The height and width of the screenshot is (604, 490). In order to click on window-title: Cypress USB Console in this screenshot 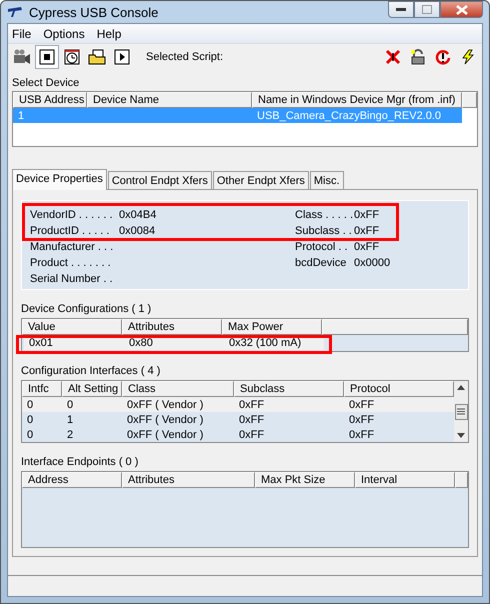, I will do `click(93, 12)`.